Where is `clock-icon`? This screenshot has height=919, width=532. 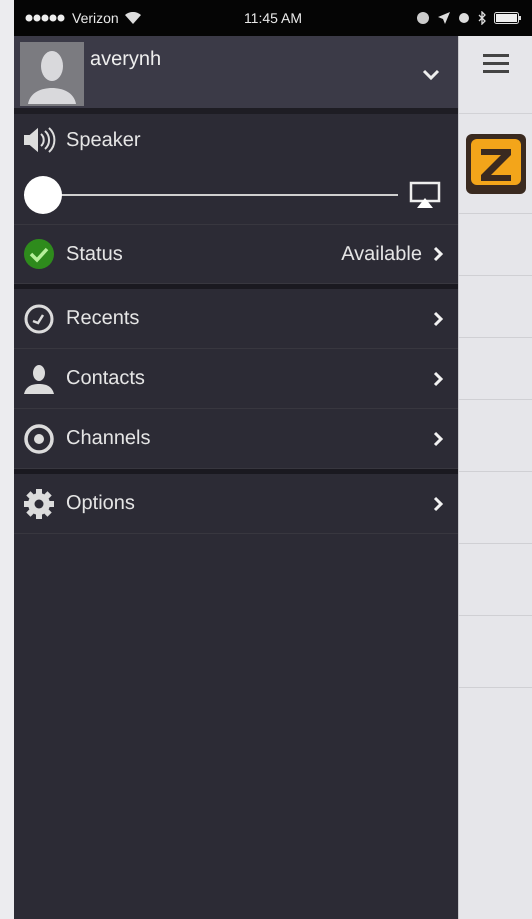 clock-icon is located at coordinates (39, 319).